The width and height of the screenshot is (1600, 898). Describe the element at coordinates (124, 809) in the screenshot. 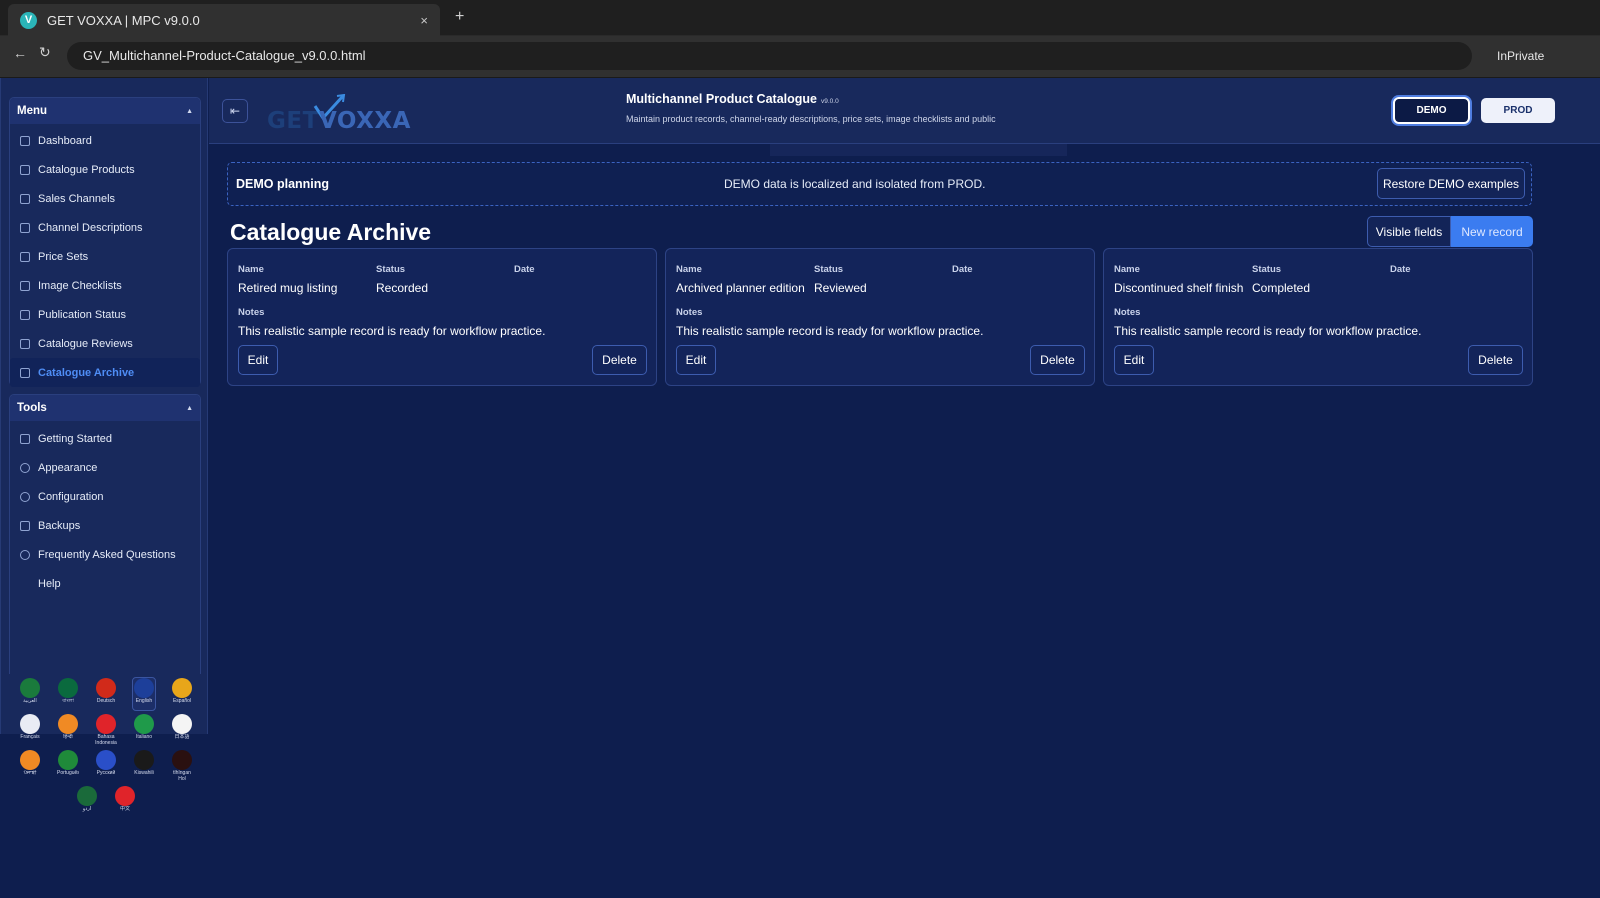

I see `language-label: 中文` at that location.